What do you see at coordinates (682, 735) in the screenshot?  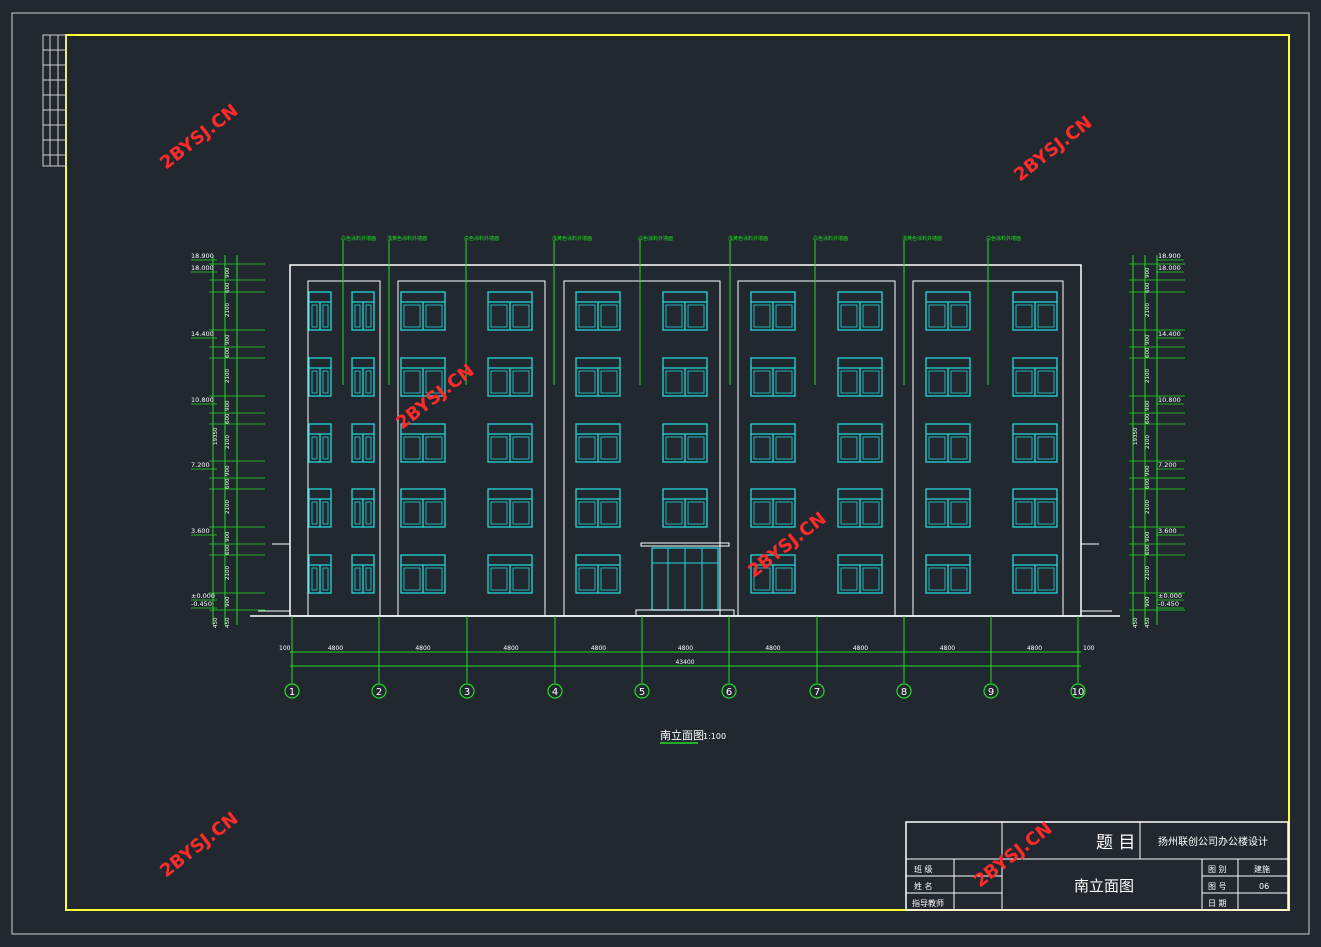 I see `drawing-caption: 南立面图` at bounding box center [682, 735].